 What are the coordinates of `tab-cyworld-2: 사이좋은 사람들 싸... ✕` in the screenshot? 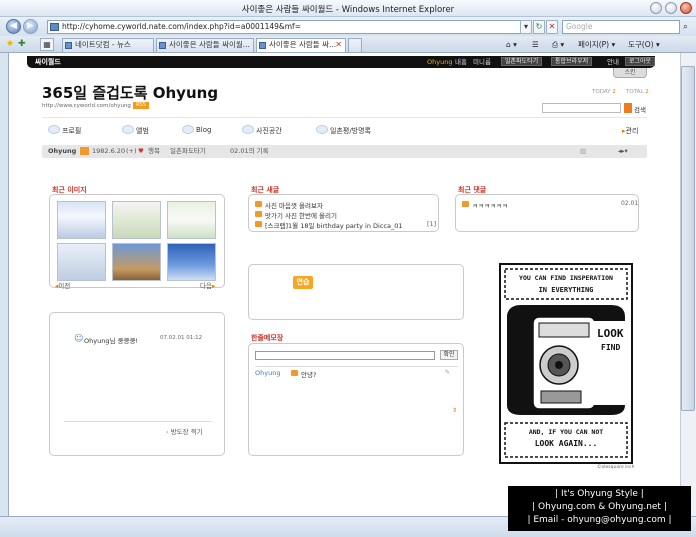 It's located at (301, 45).